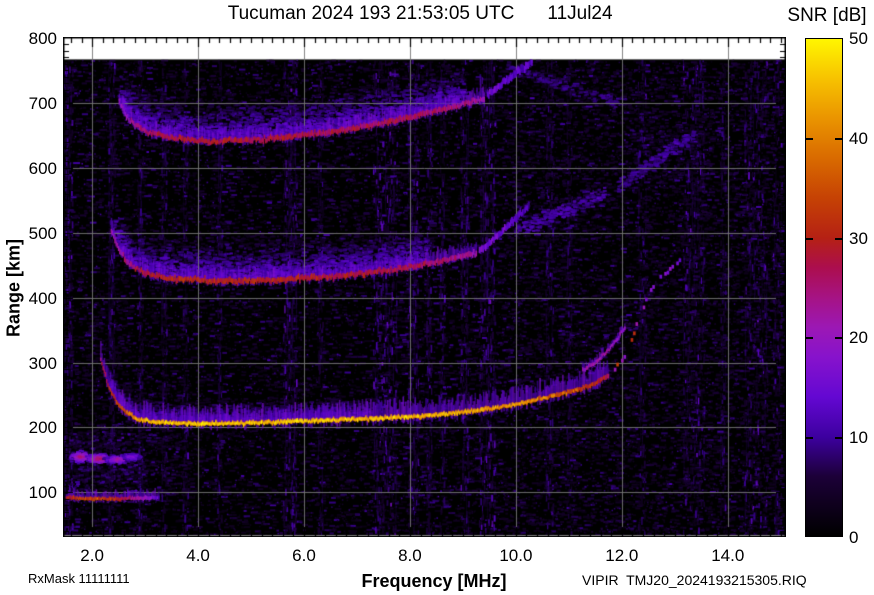  I want to click on y-tick-label: 200, so click(42, 428).